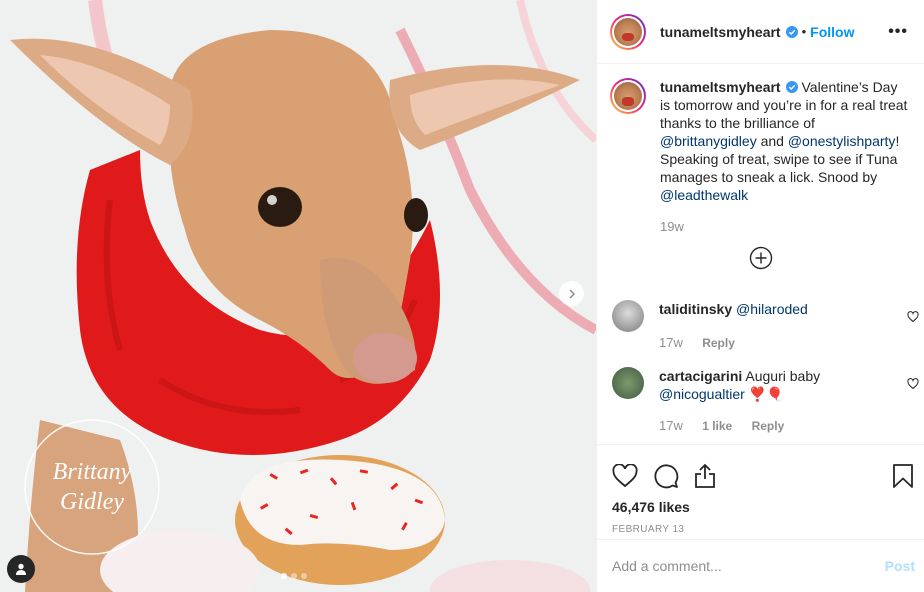 Image resolution: width=924 pixels, height=592 pixels. I want to click on author-avatar, so click(628, 31).